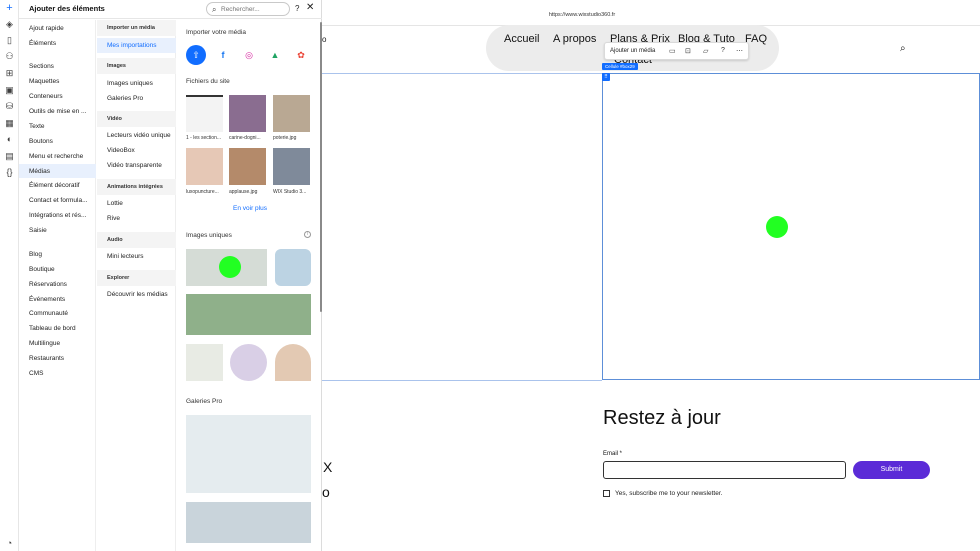 Image resolution: width=980 pixels, height=551 pixels. I want to click on category-item: CMS, so click(36, 373).